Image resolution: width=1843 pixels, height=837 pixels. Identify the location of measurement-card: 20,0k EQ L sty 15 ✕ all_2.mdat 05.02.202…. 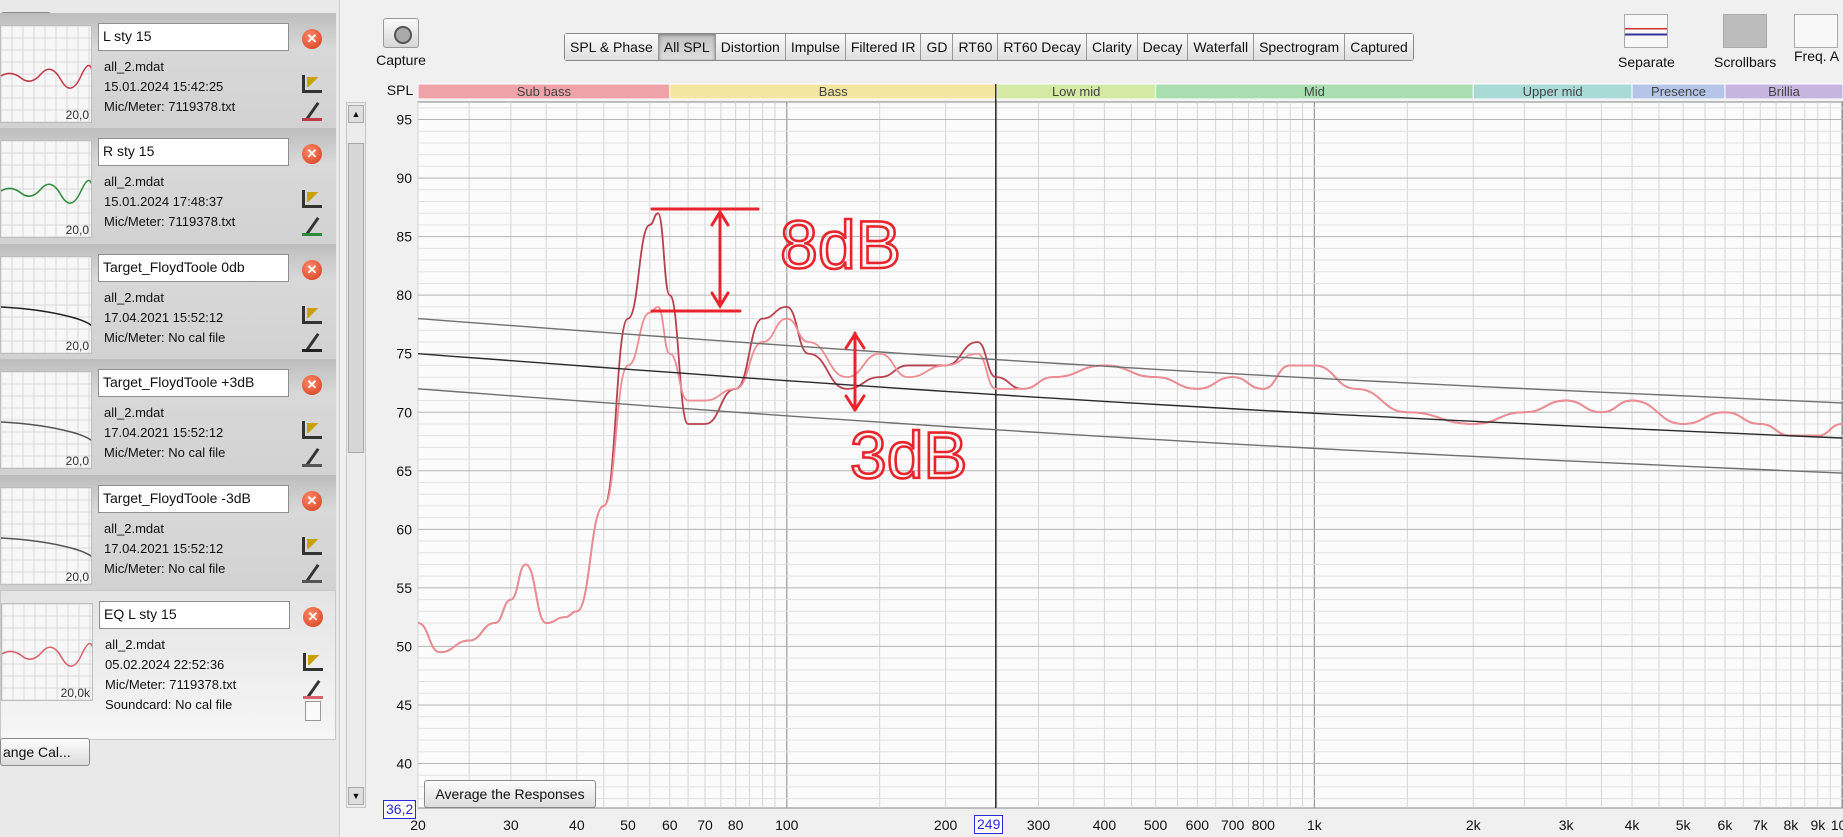
(168, 665).